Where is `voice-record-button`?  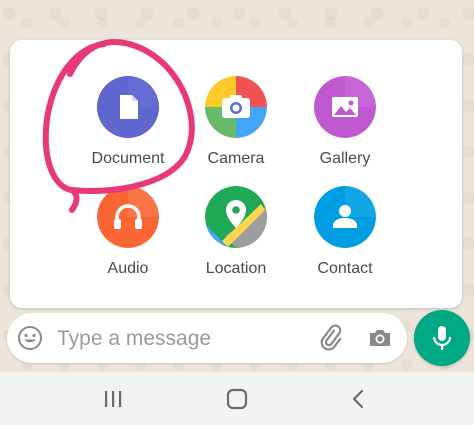
voice-record-button is located at coordinates (442, 338).